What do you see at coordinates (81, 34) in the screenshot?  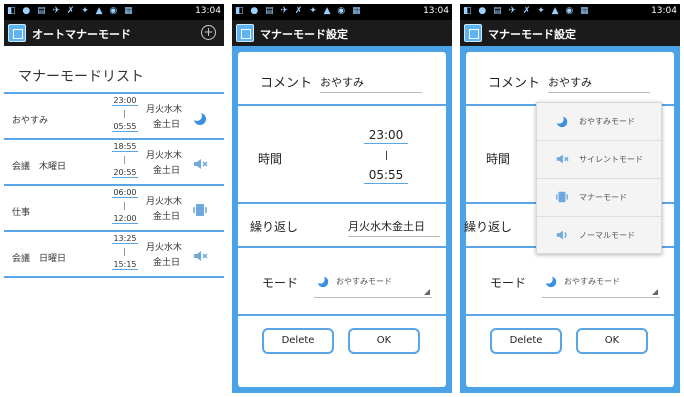 I see `screen-title: オートマナーモード` at bounding box center [81, 34].